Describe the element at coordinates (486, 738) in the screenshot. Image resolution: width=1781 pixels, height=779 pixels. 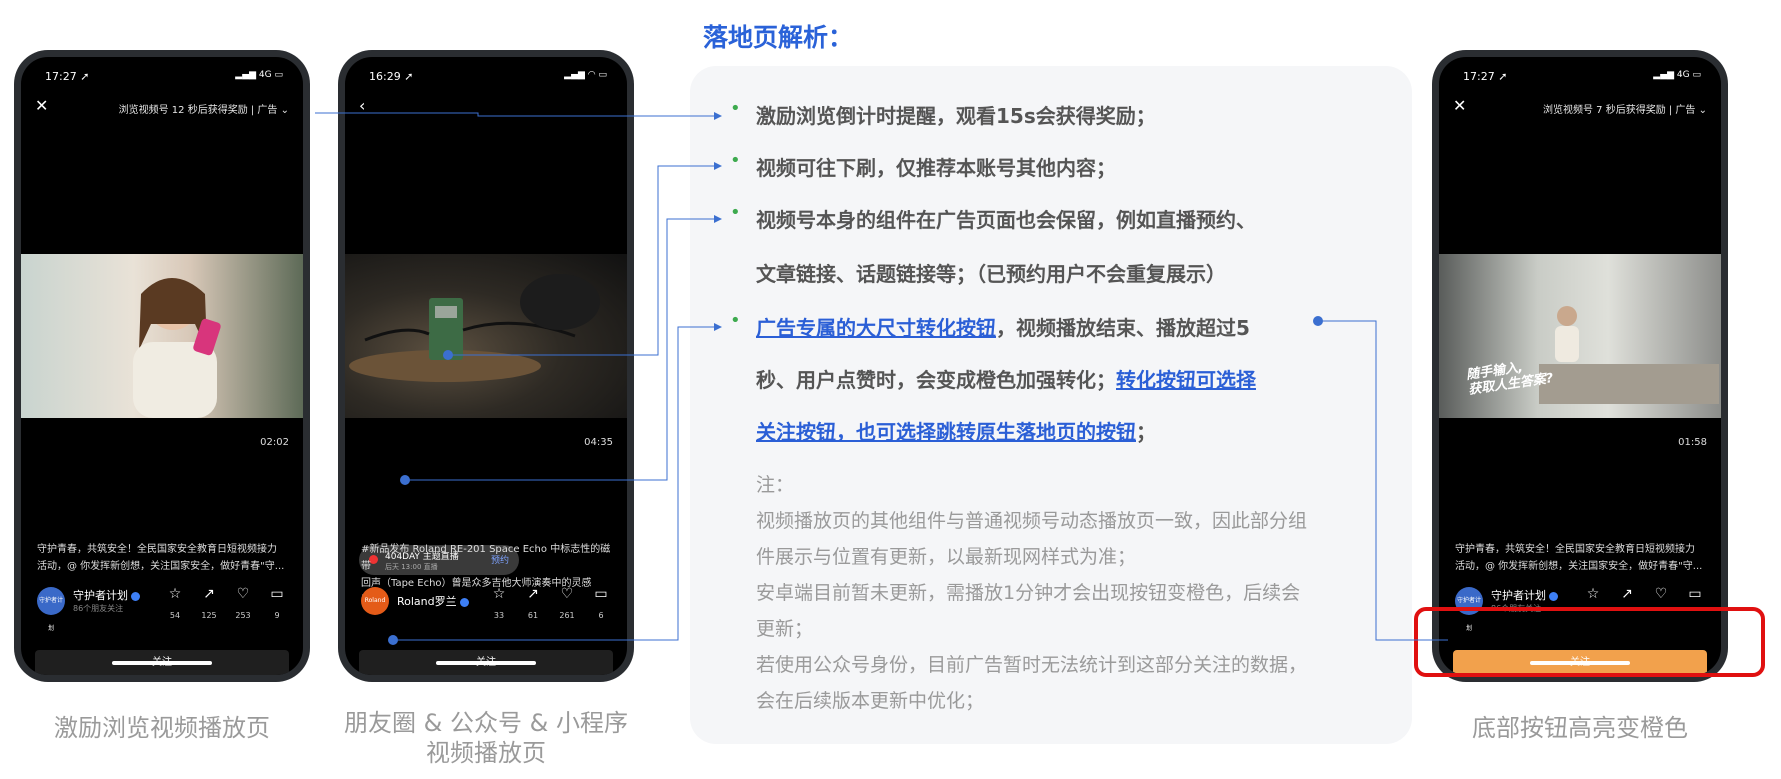
I see `phone-2-label: 朋友圈 & 公众号 & 小程序 视频播放页` at that location.